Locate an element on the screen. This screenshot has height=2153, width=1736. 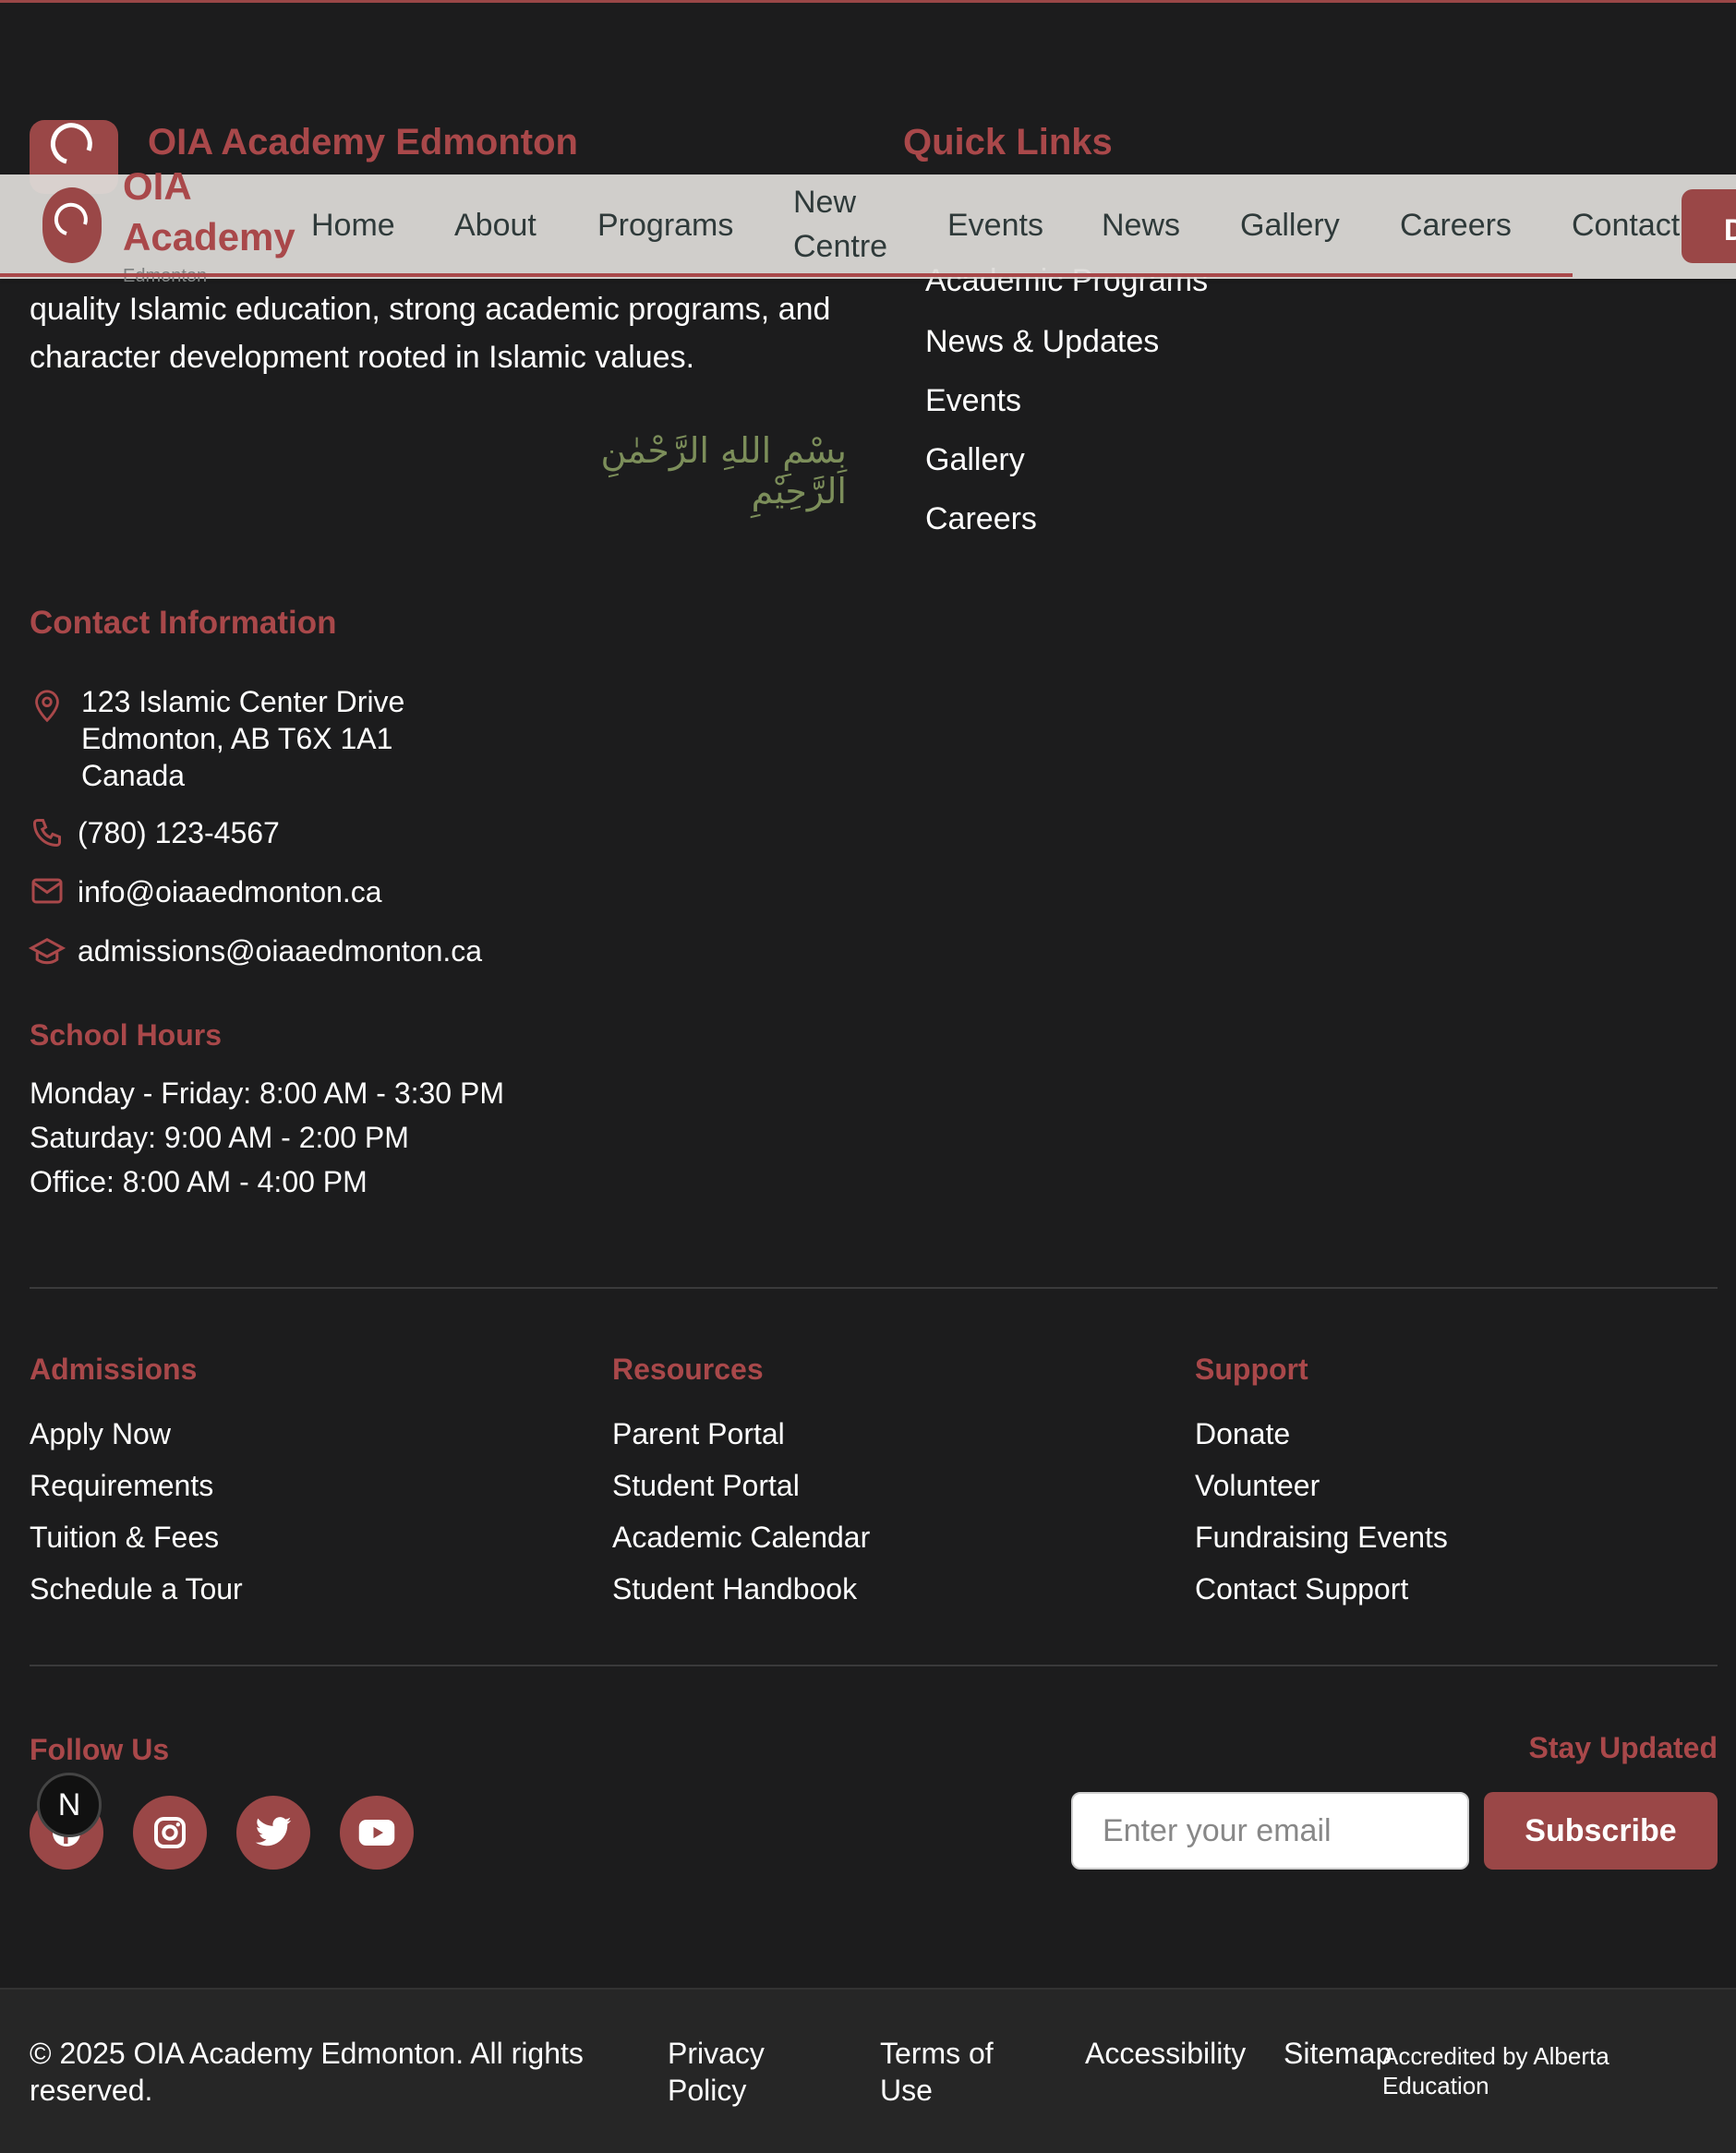
support-link-contact: Contact Support is located at coordinates (1302, 1589).